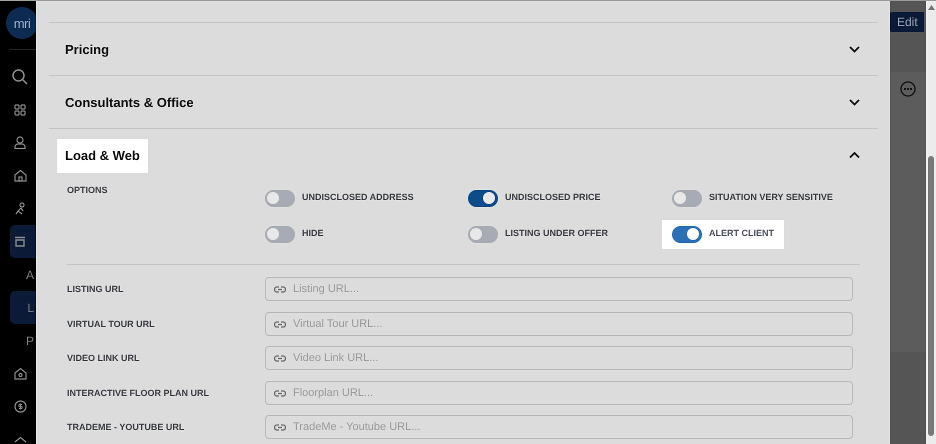  Describe the element at coordinates (20, 77) in the screenshot. I see `search-icon` at that location.